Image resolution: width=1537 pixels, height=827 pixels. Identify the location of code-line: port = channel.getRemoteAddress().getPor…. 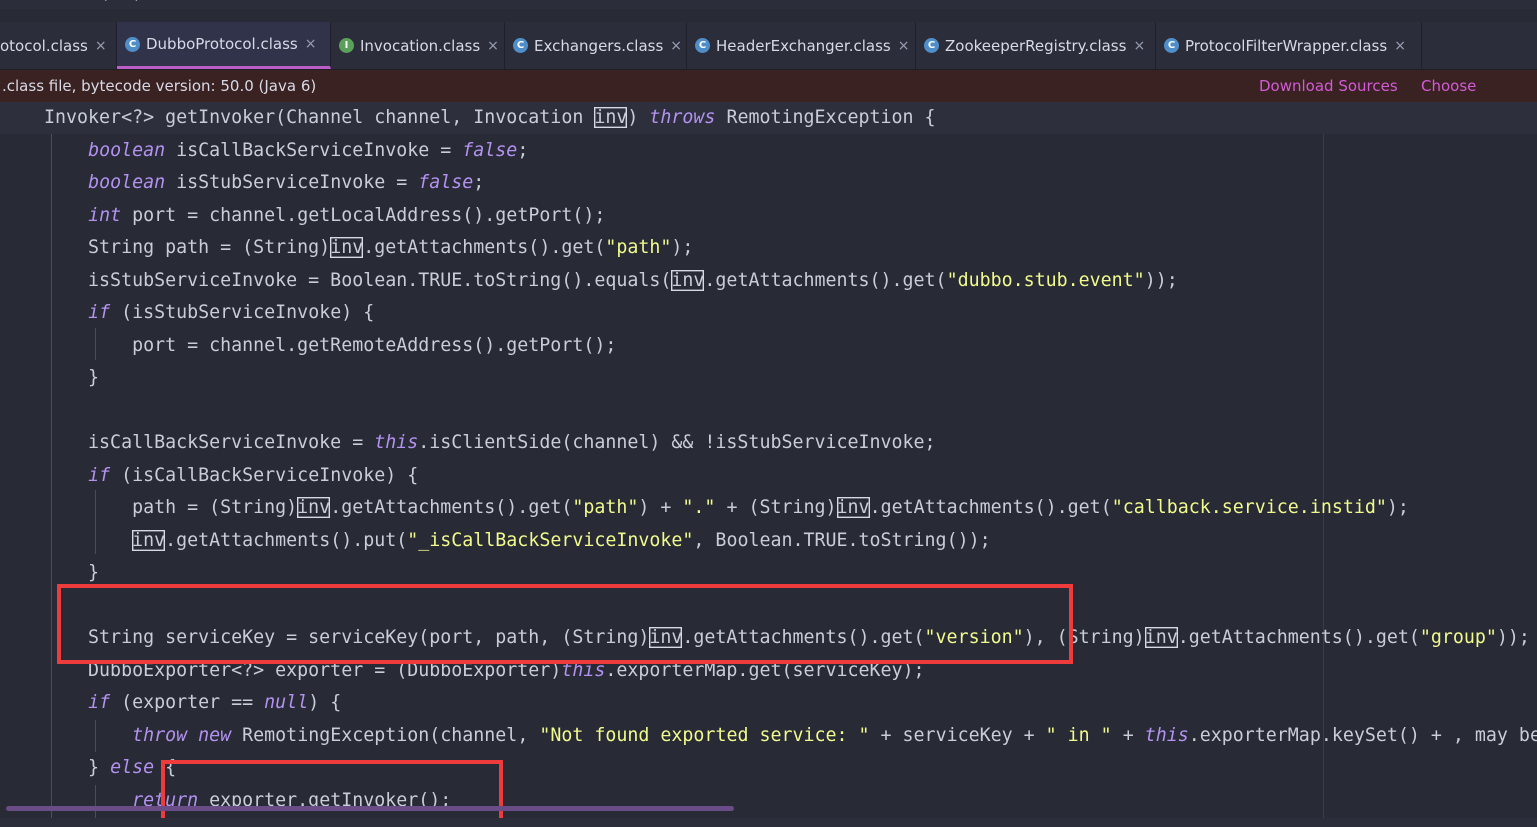
(308, 345).